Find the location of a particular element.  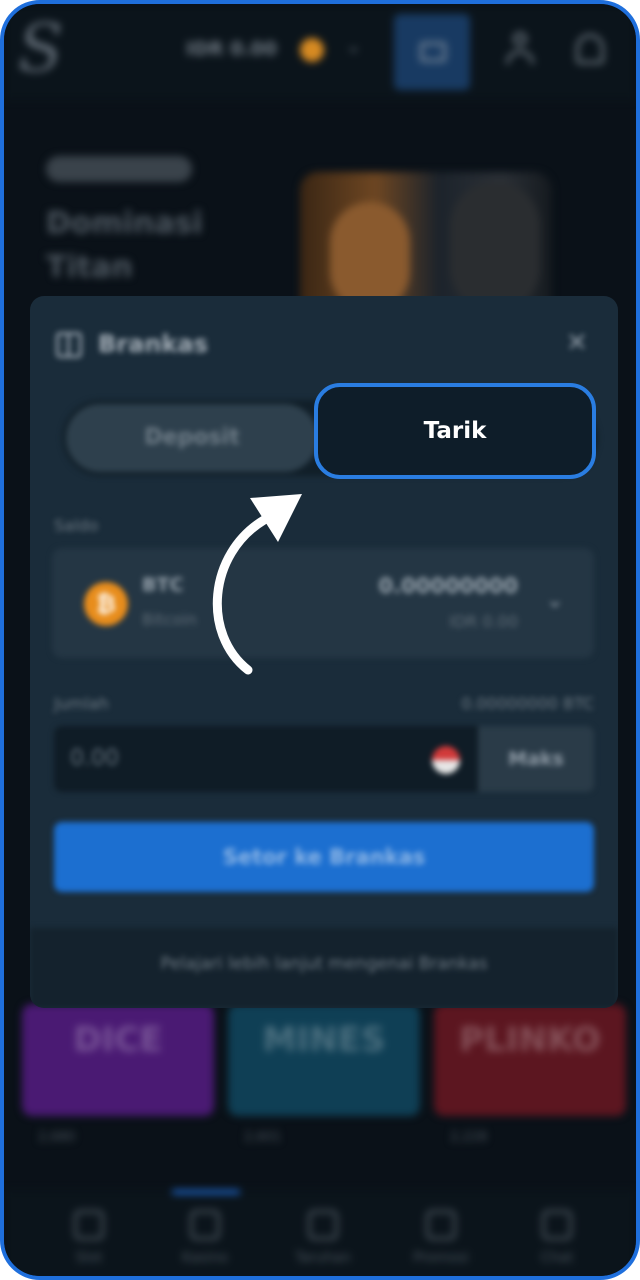

coin-selector: ₿ BTC Bitcoin 0.00000000 IDR 0.00 ⌄ is located at coordinates (323, 603).